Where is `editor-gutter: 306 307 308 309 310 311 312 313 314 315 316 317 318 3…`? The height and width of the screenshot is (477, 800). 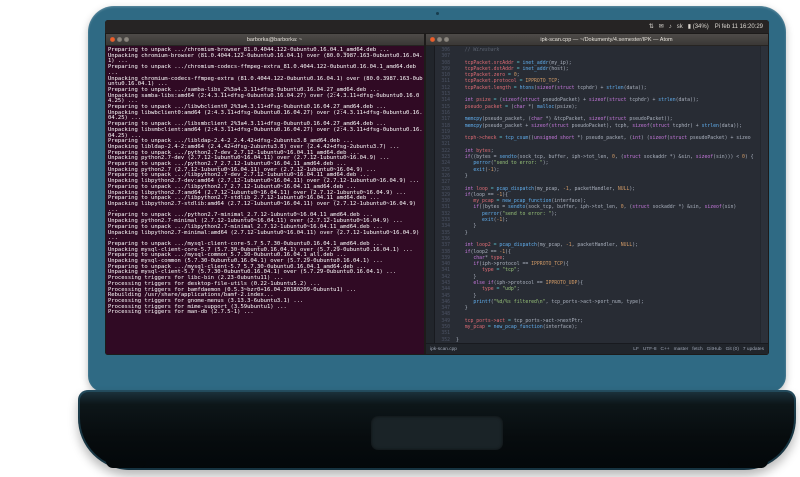 editor-gutter: 306 307 308 309 310 311 312 313 314 315 316 317 318 3… is located at coordinates (444, 195).